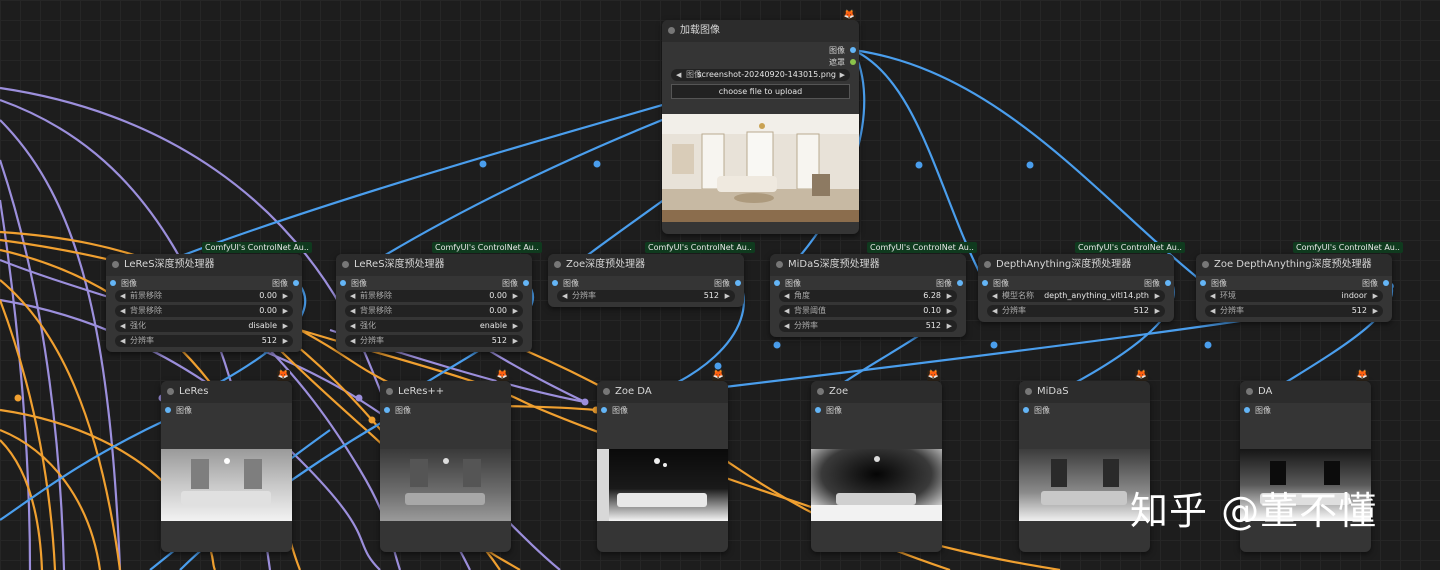 The width and height of the screenshot is (1440, 570). Describe the element at coordinates (876, 392) in the screenshot. I see `node-header: Zoe` at that location.